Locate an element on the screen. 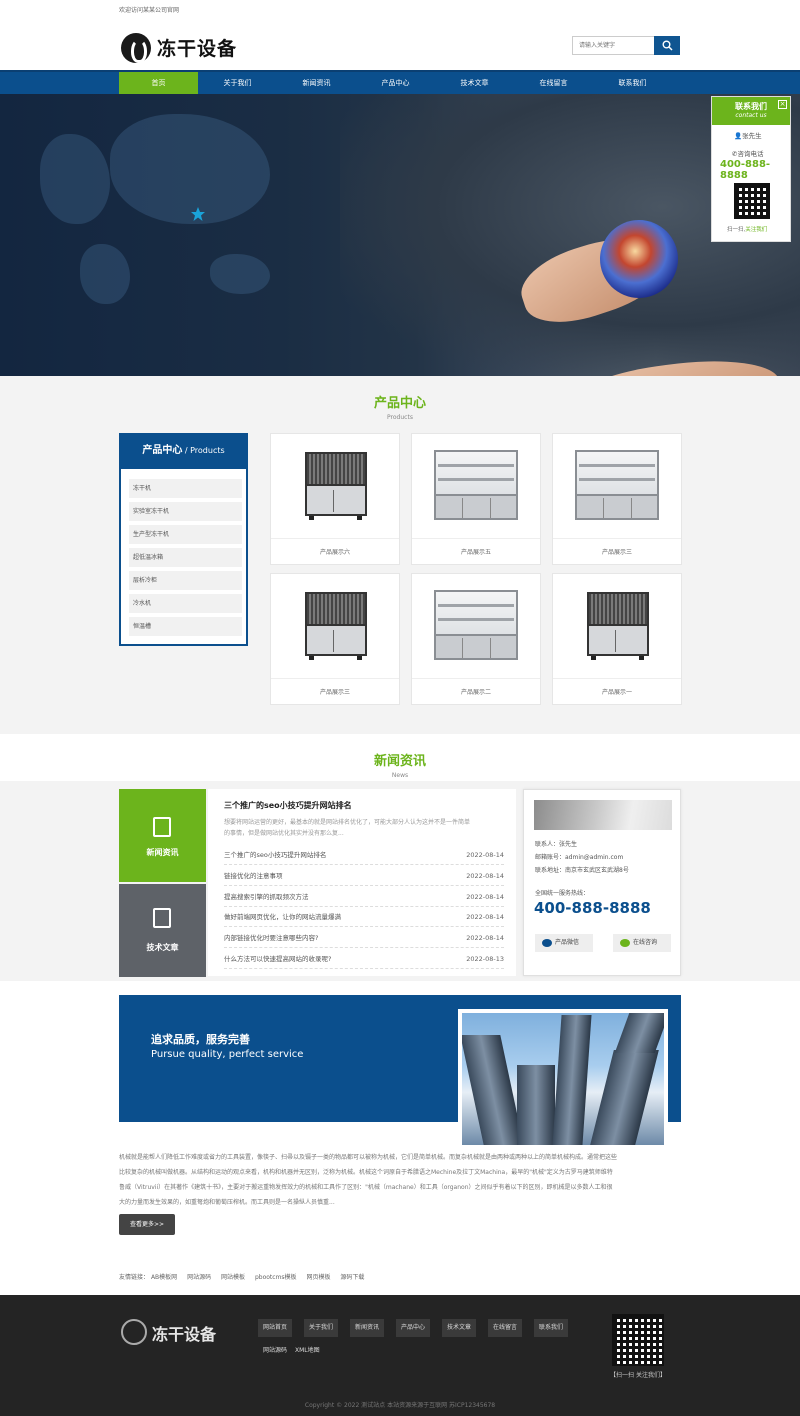 The height and width of the screenshot is (1416, 800). tab-articles: 技术文章 is located at coordinates (162, 930).